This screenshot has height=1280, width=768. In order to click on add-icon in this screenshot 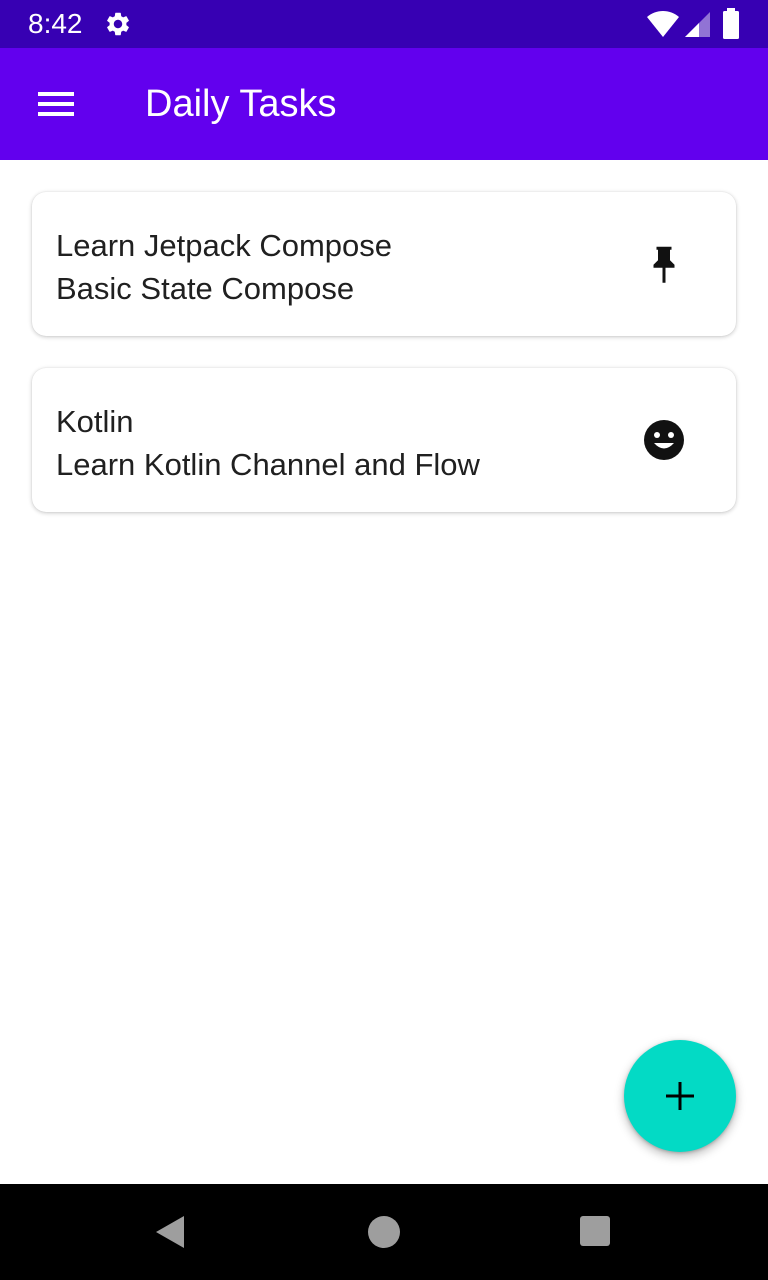, I will do `click(680, 1096)`.